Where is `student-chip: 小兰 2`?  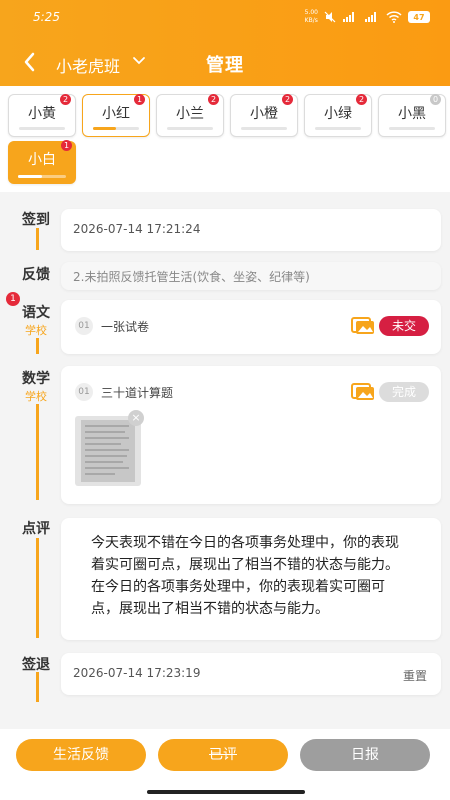
student-chip: 小兰 2 is located at coordinates (190, 115).